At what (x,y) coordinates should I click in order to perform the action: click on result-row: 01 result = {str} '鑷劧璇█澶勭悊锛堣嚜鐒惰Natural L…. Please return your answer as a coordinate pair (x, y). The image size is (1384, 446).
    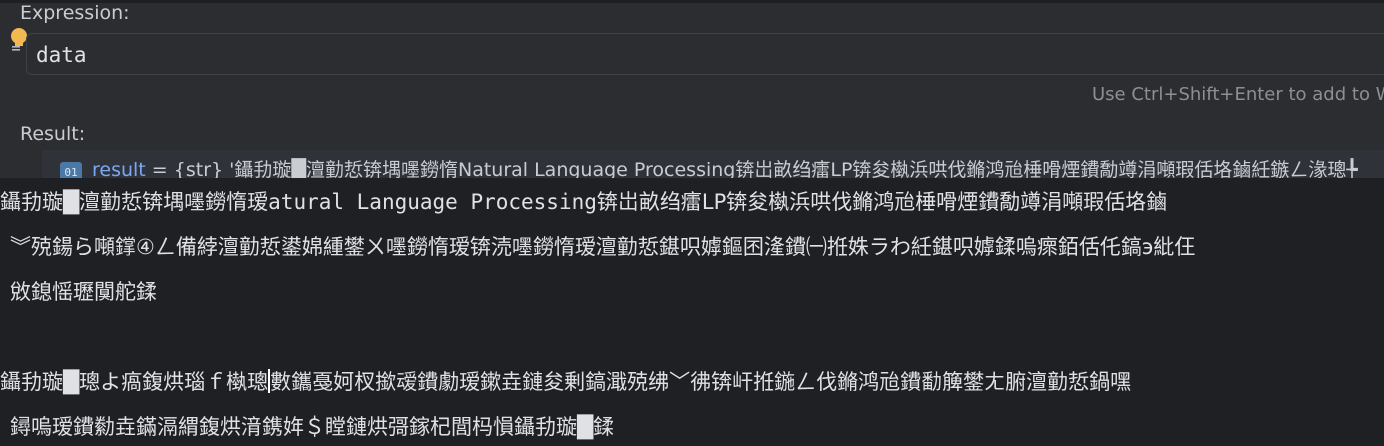
    Looking at the image, I should click on (713, 164).